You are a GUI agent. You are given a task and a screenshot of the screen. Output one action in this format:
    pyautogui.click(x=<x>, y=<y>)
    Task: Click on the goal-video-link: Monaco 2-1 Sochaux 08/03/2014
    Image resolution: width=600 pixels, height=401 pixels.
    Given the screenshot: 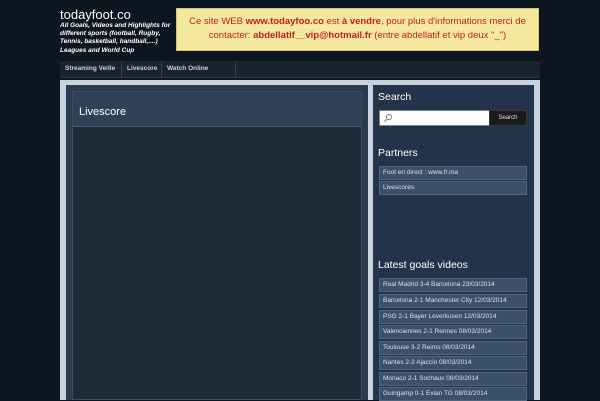 What is the action you would take?
    pyautogui.click(x=453, y=379)
    